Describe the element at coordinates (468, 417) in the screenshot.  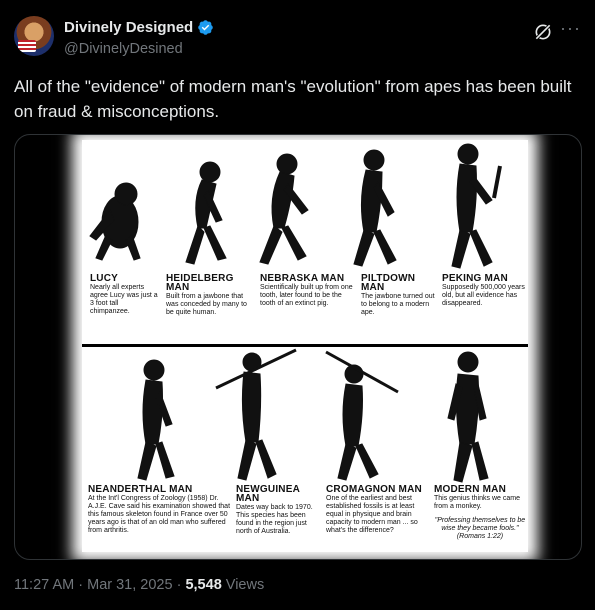
I see `modern-man-figure` at that location.